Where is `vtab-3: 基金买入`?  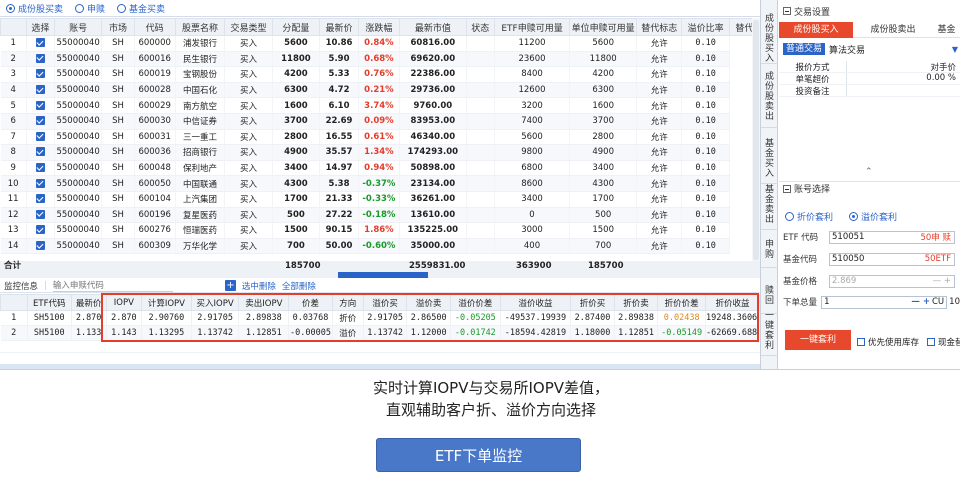 vtab-3: 基金买入 is located at coordinates (769, 159).